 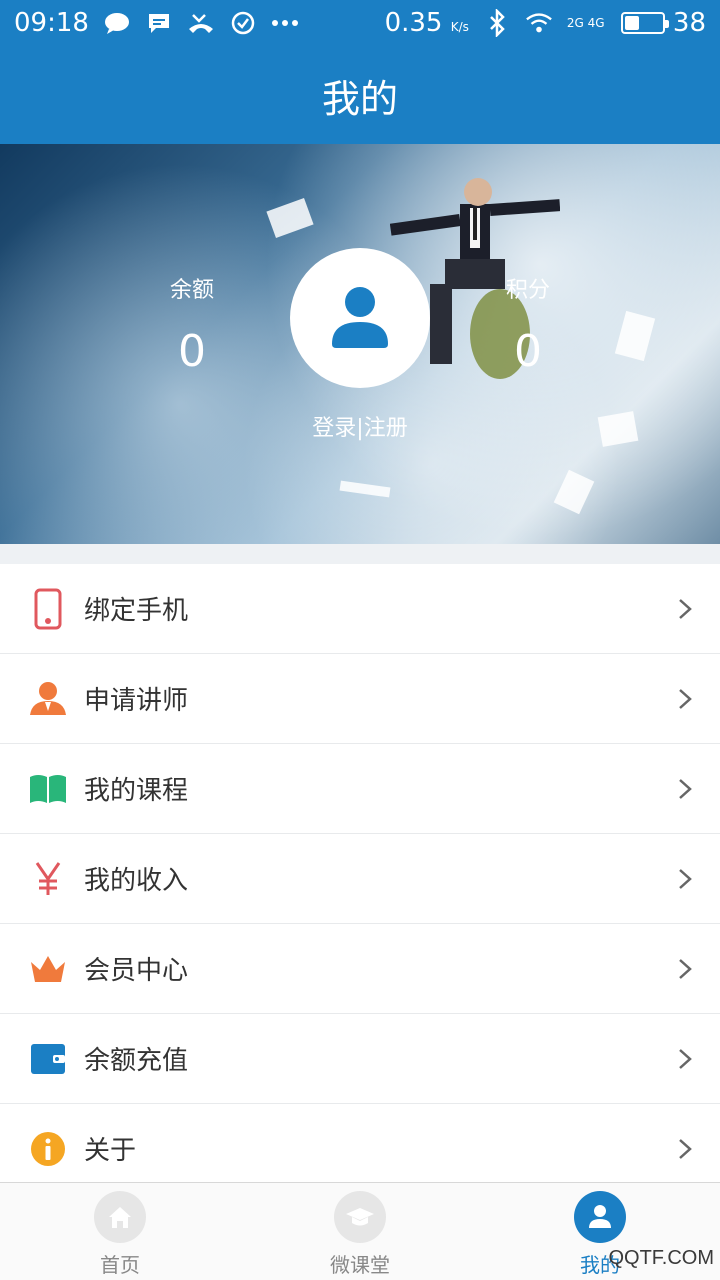 I want to click on login-register-link: 登录|注册, so click(x=360, y=426).